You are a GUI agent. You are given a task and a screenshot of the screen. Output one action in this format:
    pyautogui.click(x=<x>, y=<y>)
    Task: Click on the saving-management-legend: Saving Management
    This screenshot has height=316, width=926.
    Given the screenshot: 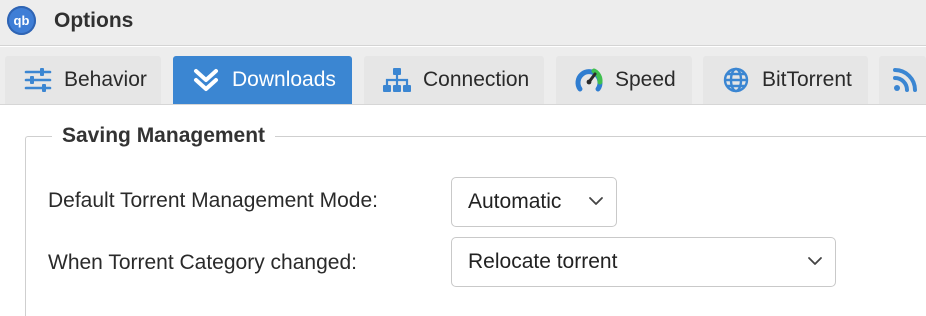 What is the action you would take?
    pyautogui.click(x=164, y=136)
    